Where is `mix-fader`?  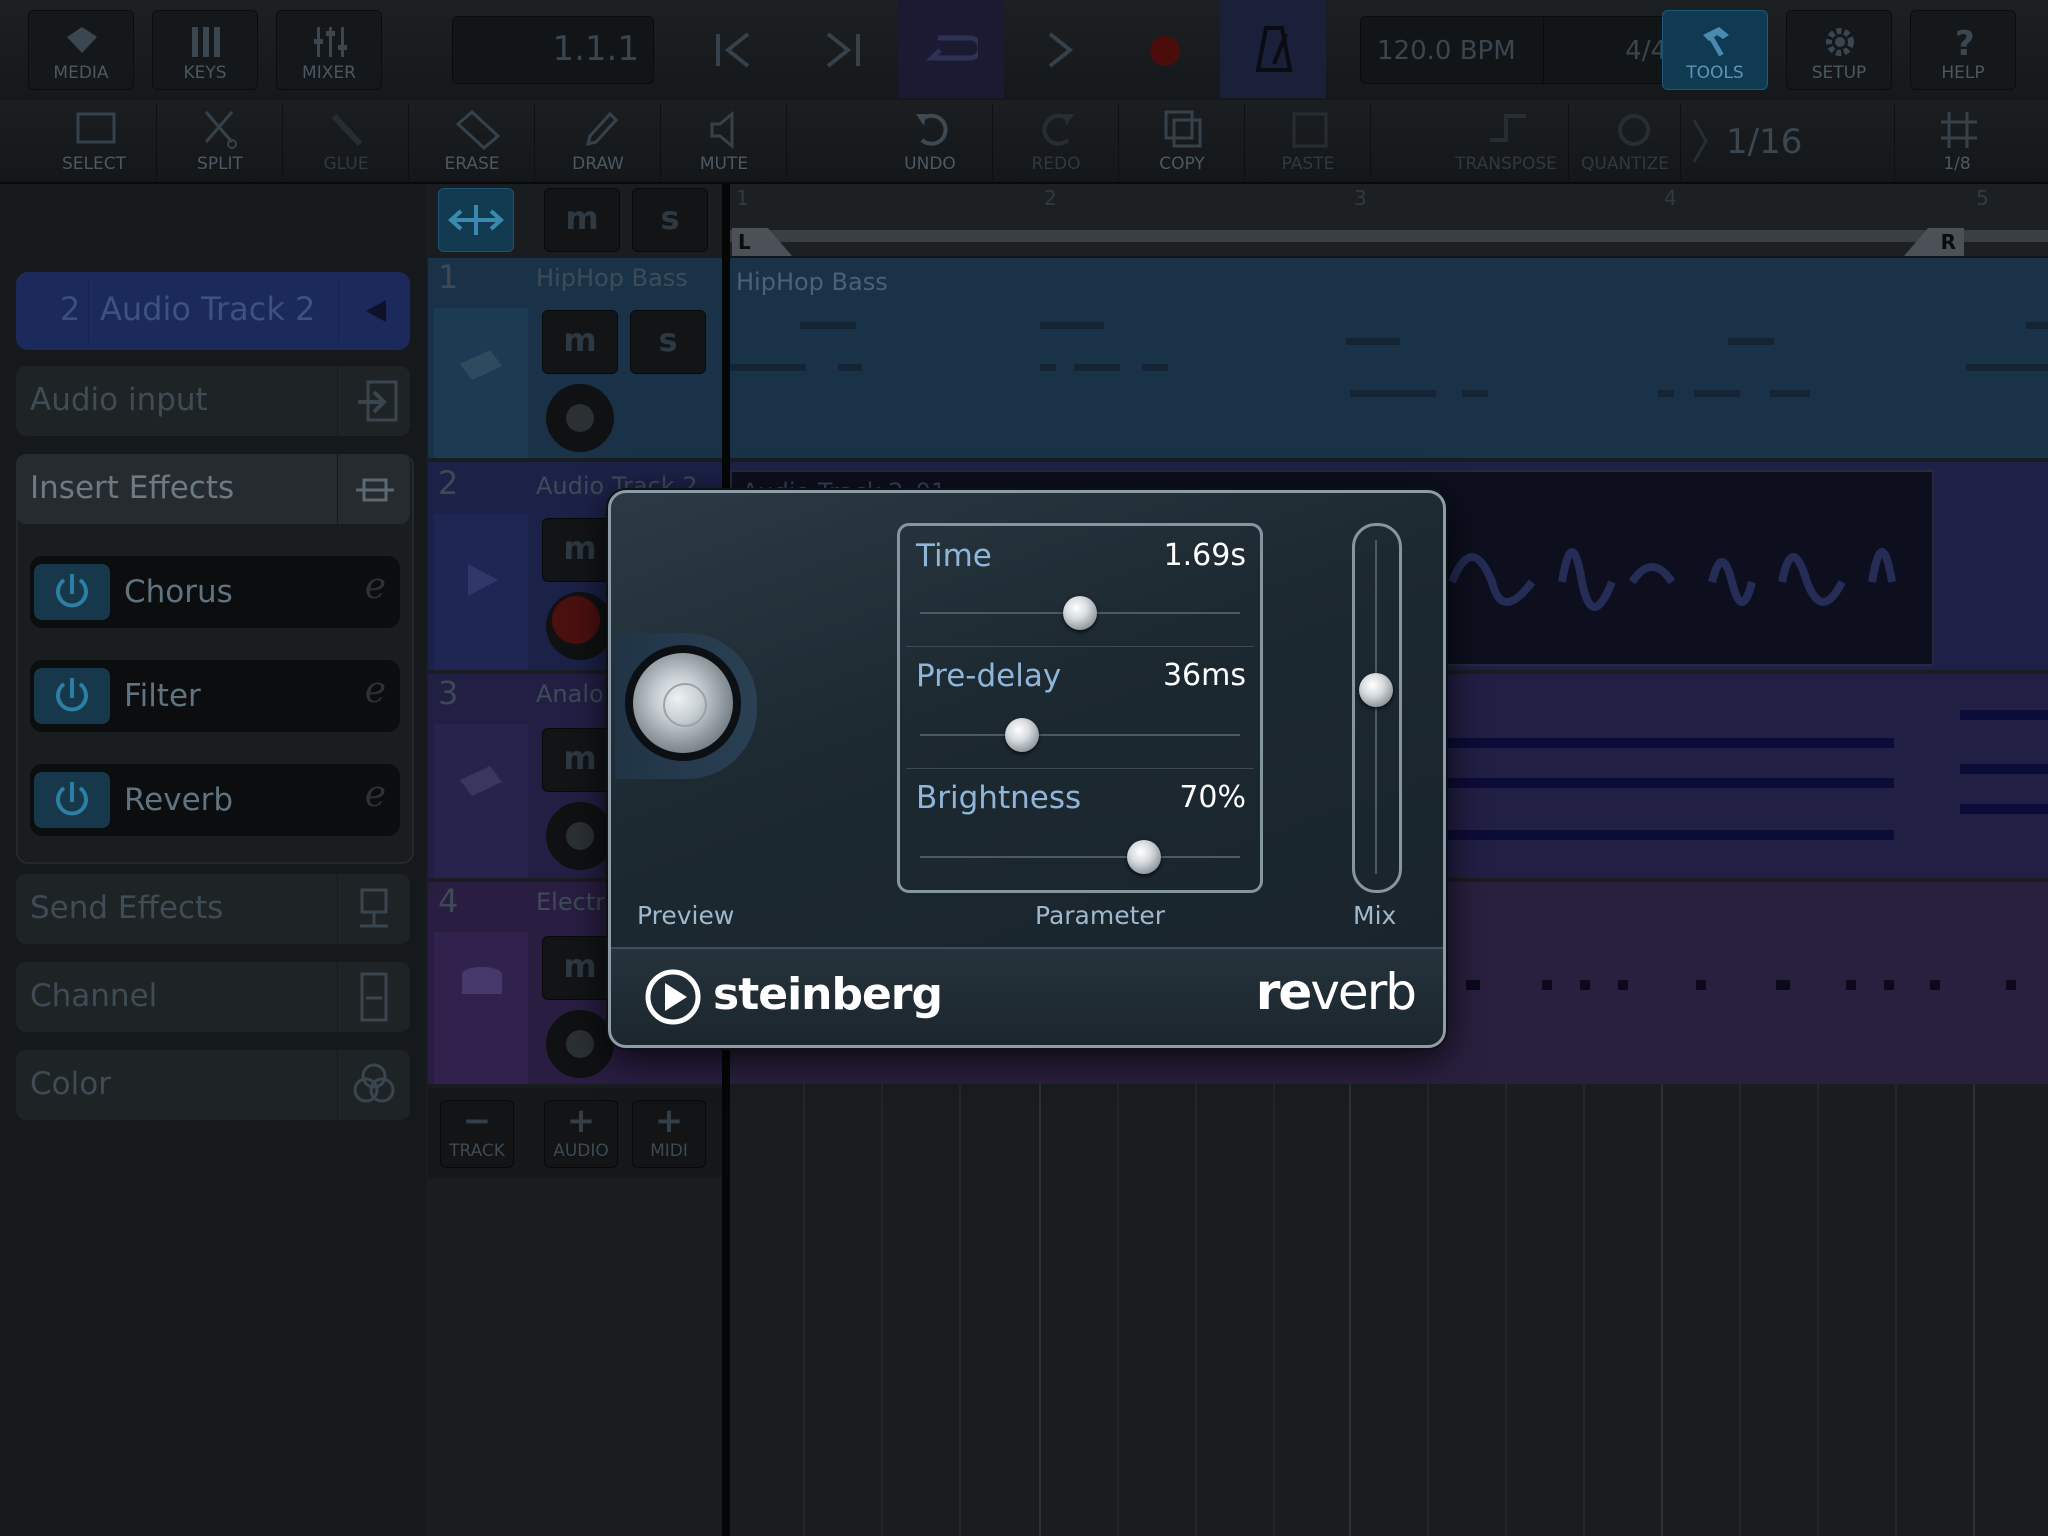
mix-fader is located at coordinates (1377, 708).